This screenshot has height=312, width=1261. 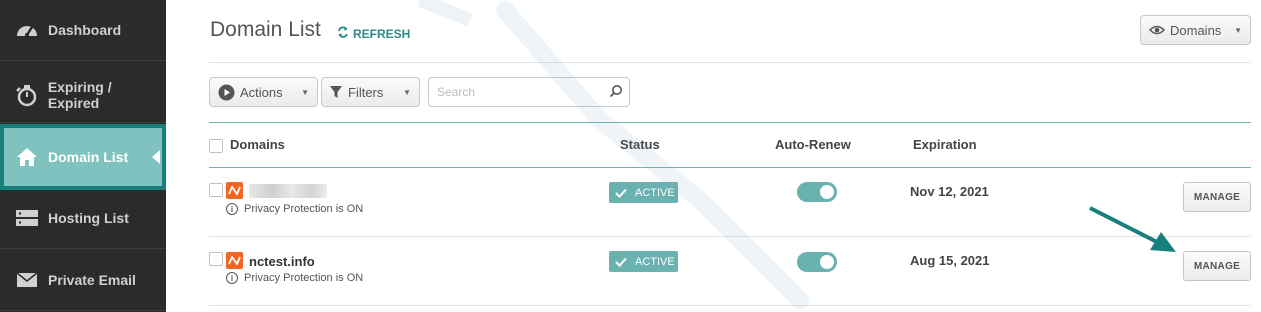 I want to click on sidebar-item-dashboard: Dashboard, so click(x=83, y=30).